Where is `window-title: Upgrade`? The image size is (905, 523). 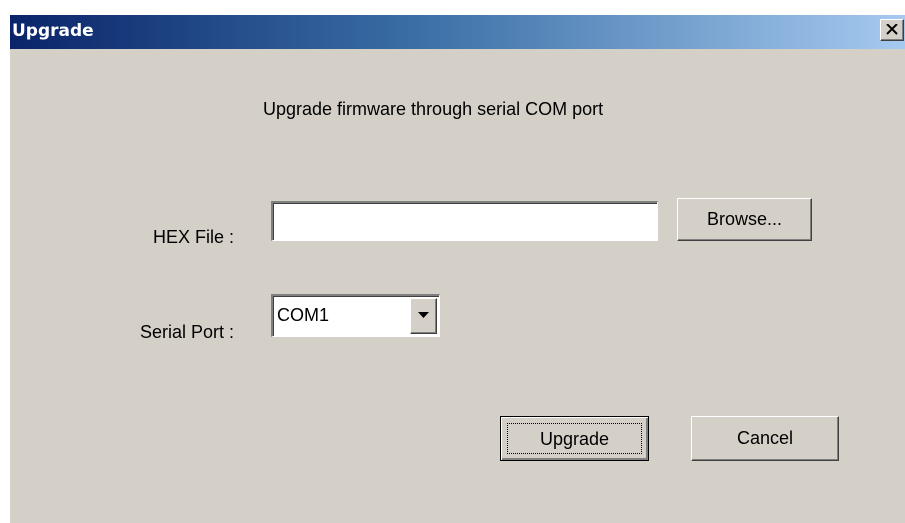
window-title: Upgrade is located at coordinates (53, 31).